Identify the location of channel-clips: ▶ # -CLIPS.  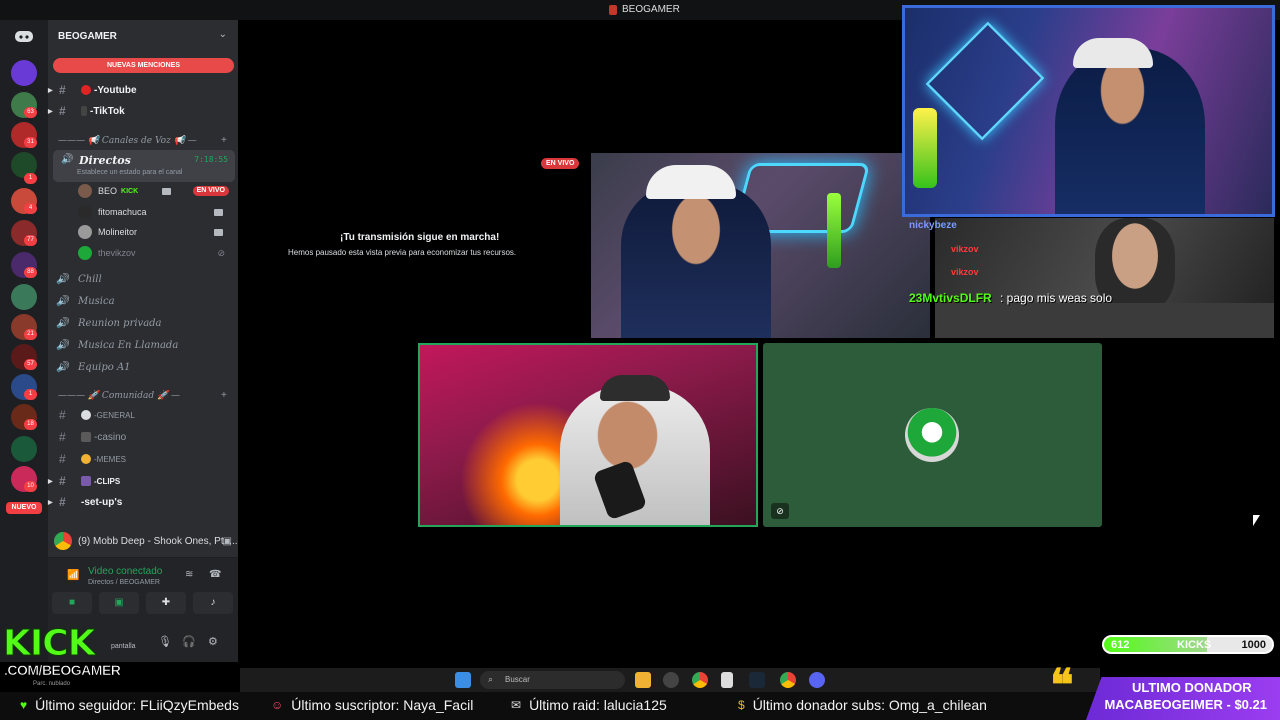
(140, 481).